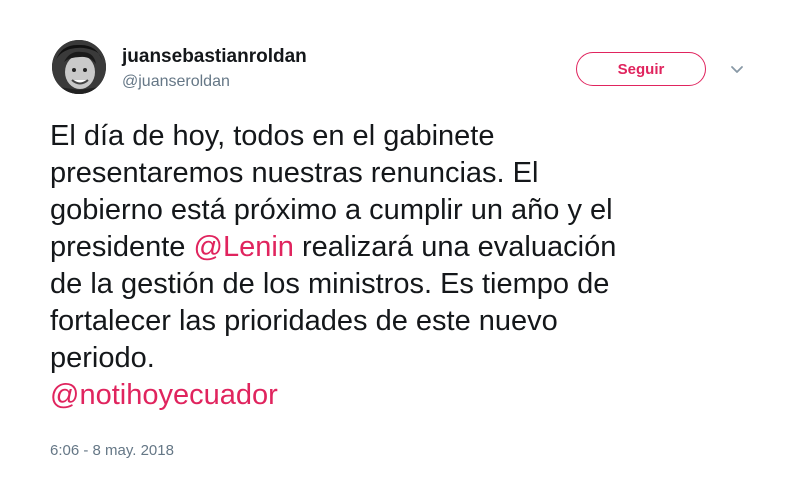 The image size is (800, 480). I want to click on tweet-line: @notihoyecuador, so click(410, 395).